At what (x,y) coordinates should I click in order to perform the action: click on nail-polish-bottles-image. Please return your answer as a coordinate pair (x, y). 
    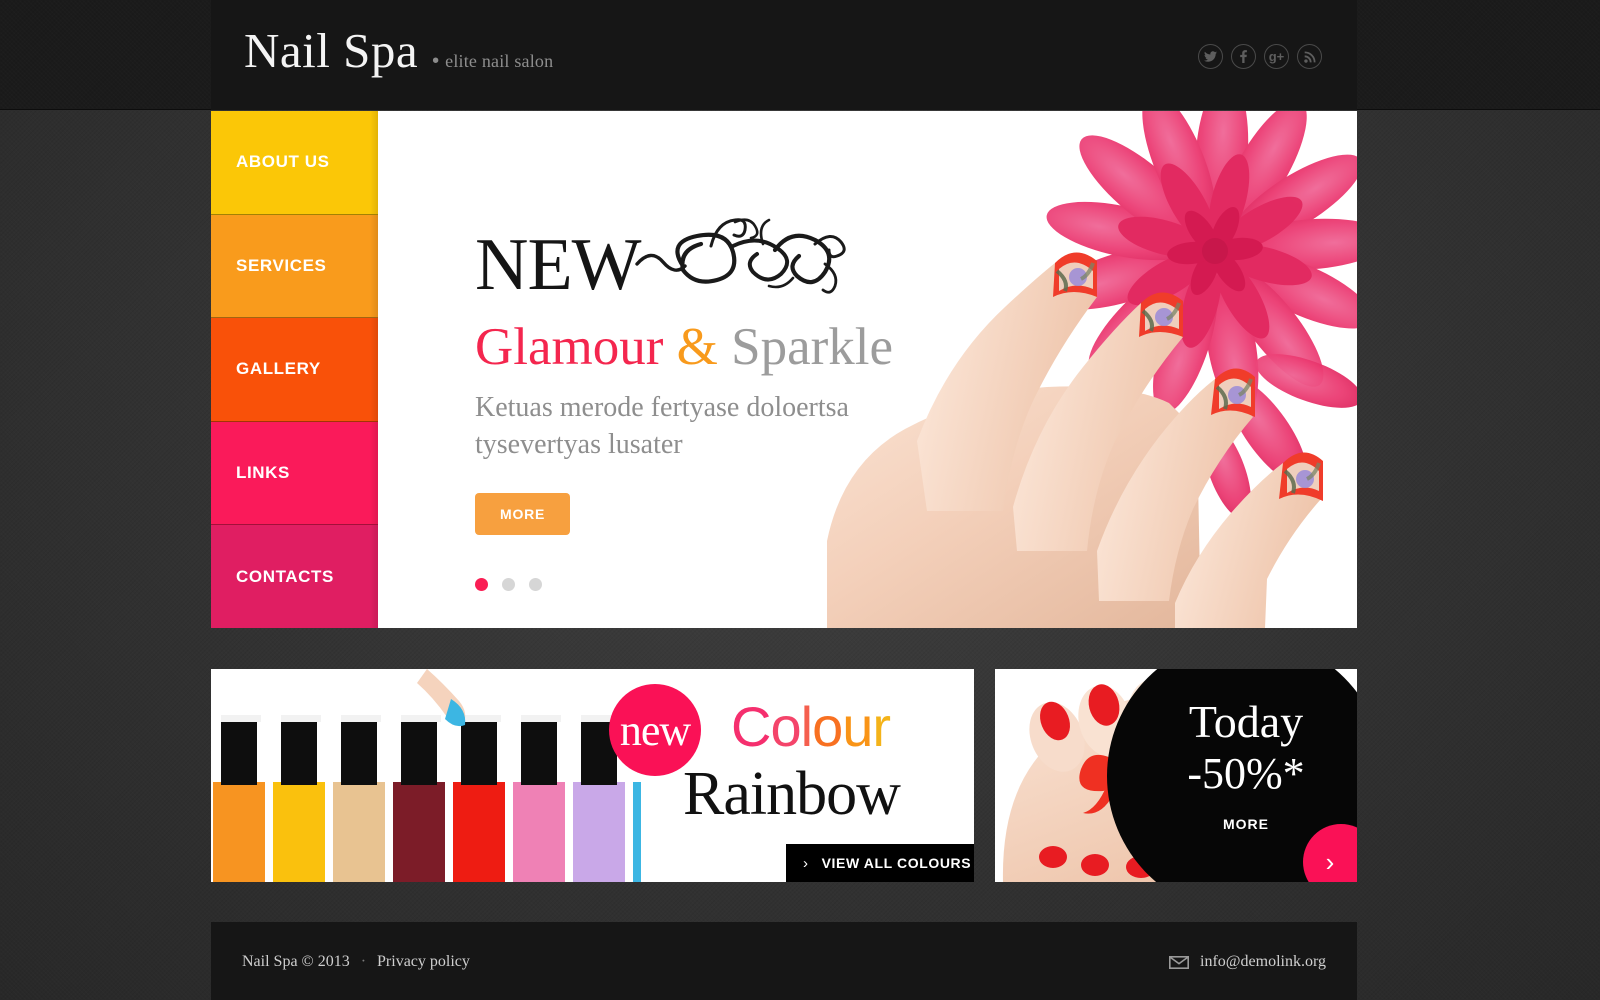
    Looking at the image, I should click on (427, 775).